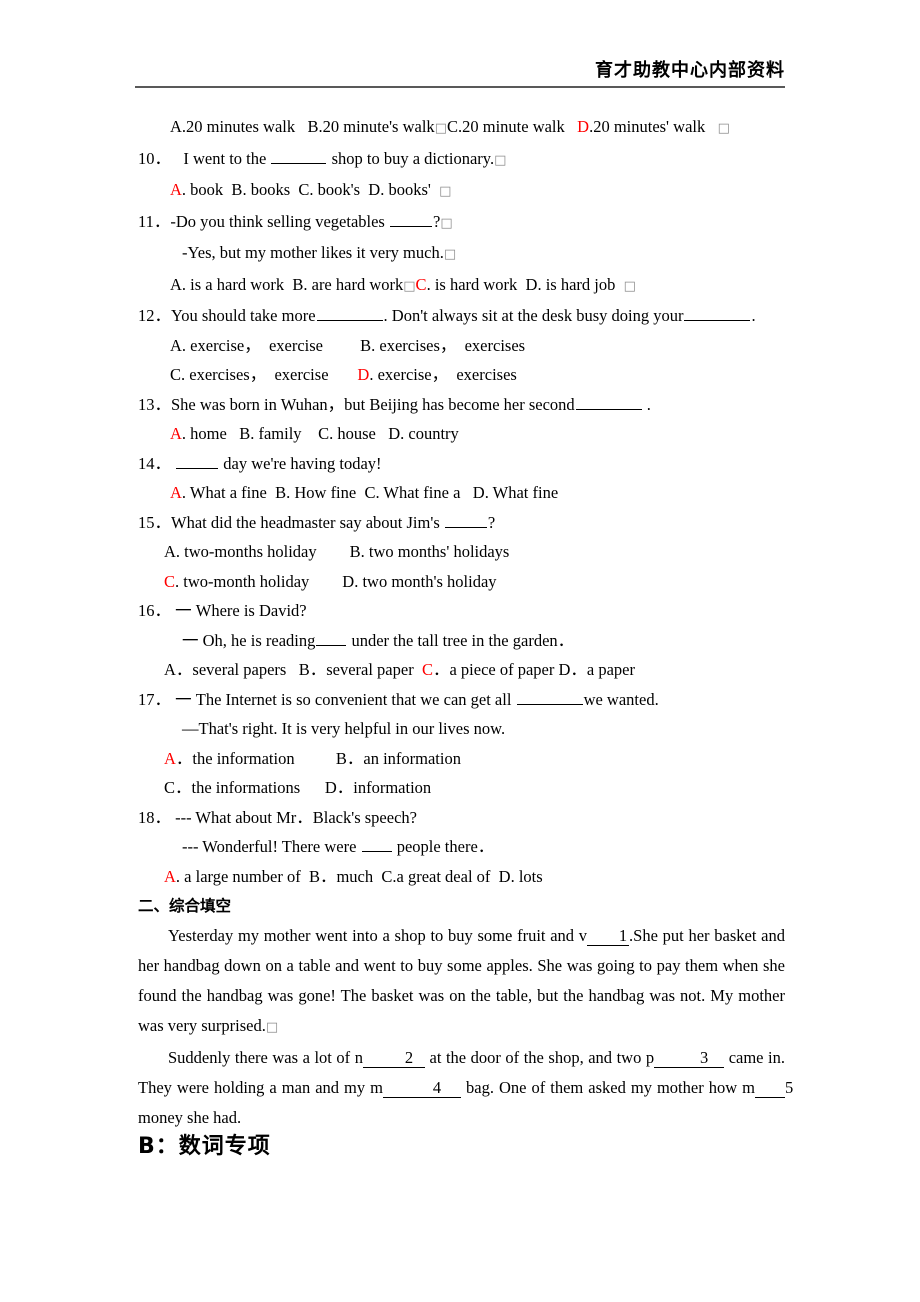 Image resolution: width=920 pixels, height=1302 pixels. Describe the element at coordinates (443, 374) in the screenshot. I see `option-d-label: . exercise， exercises` at that location.